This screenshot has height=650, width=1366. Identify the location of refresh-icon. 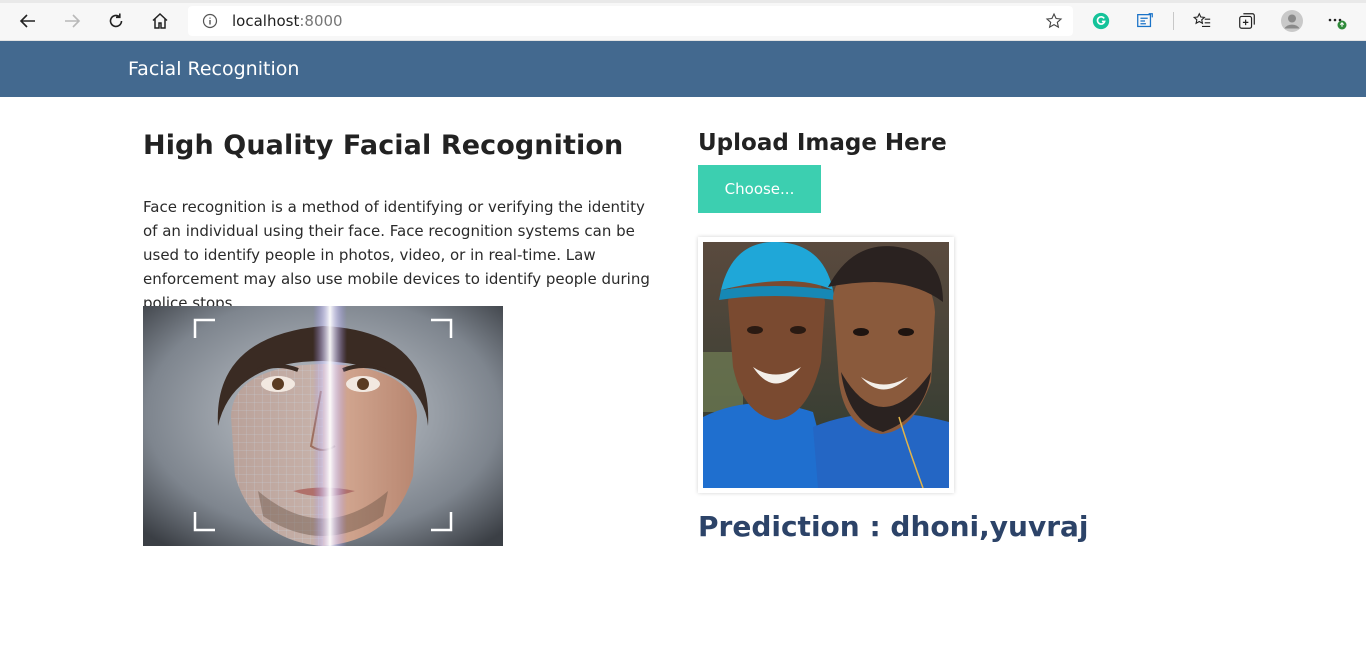
(116, 20).